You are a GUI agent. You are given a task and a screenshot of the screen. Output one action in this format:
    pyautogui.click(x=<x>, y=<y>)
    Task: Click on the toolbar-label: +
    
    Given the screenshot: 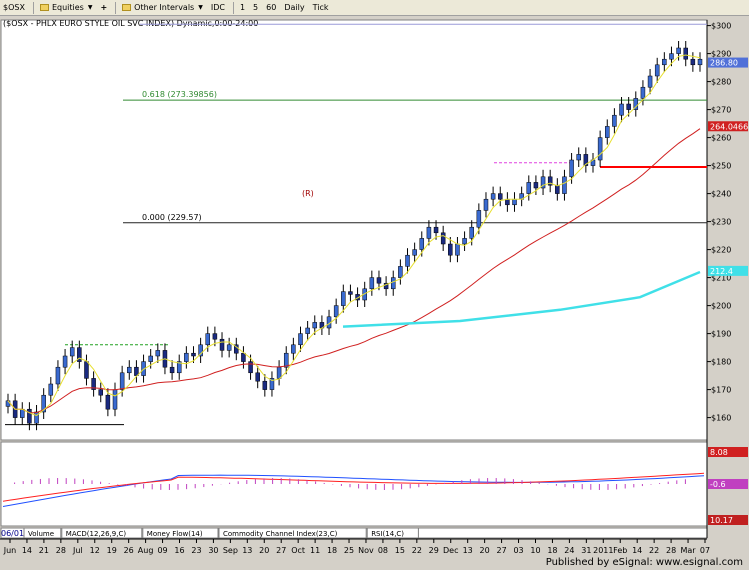 What is the action you would take?
    pyautogui.click(x=104, y=7)
    